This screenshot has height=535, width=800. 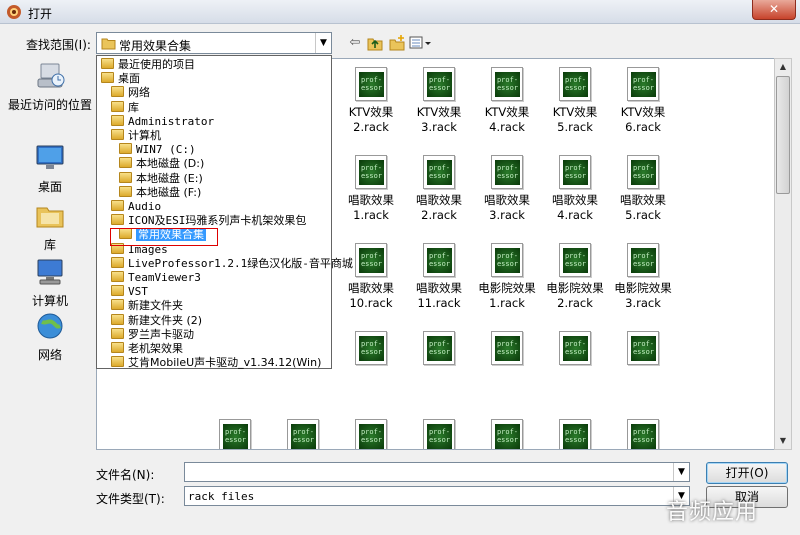 I want to click on drive-icon, so click(x=125, y=148).